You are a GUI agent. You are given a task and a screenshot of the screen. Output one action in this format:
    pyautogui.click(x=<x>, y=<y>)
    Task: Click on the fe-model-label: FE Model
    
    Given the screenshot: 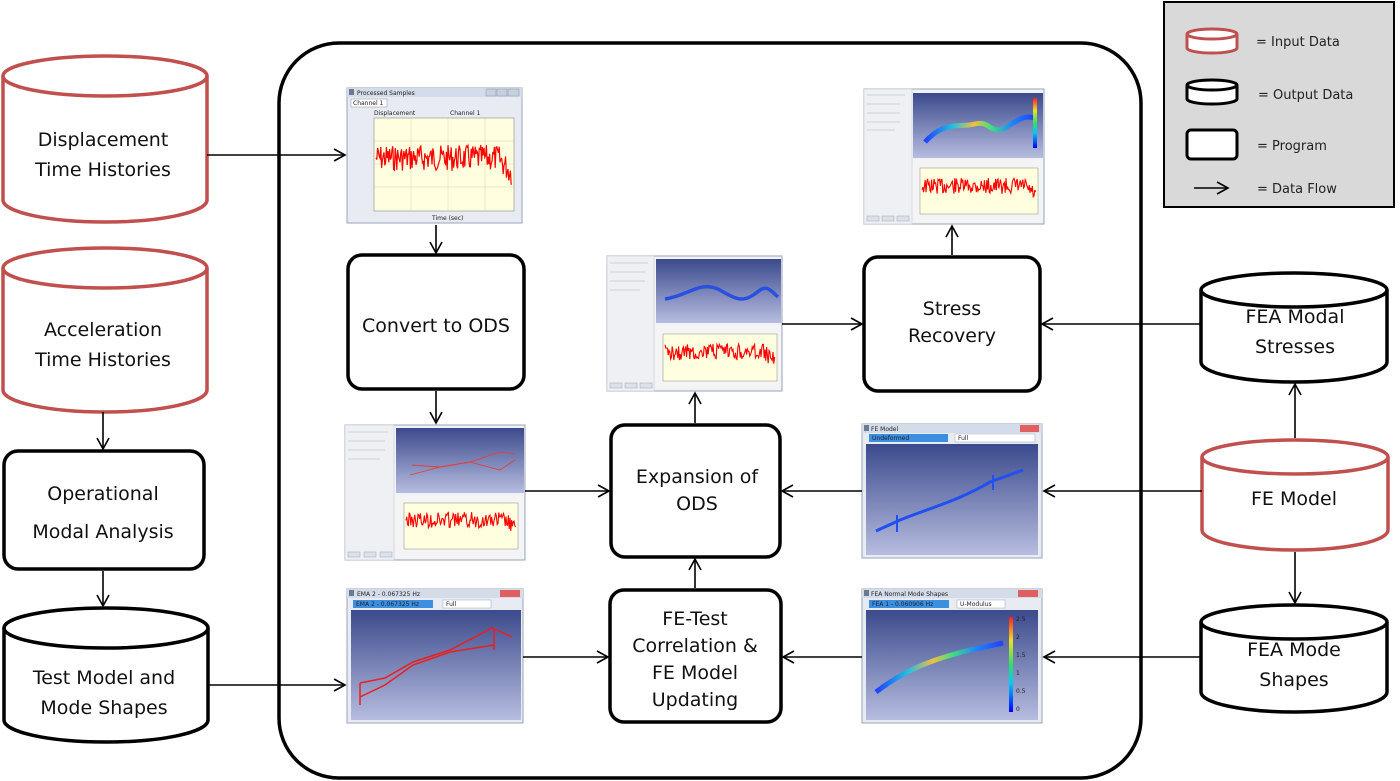 What is the action you would take?
    pyautogui.click(x=1294, y=499)
    